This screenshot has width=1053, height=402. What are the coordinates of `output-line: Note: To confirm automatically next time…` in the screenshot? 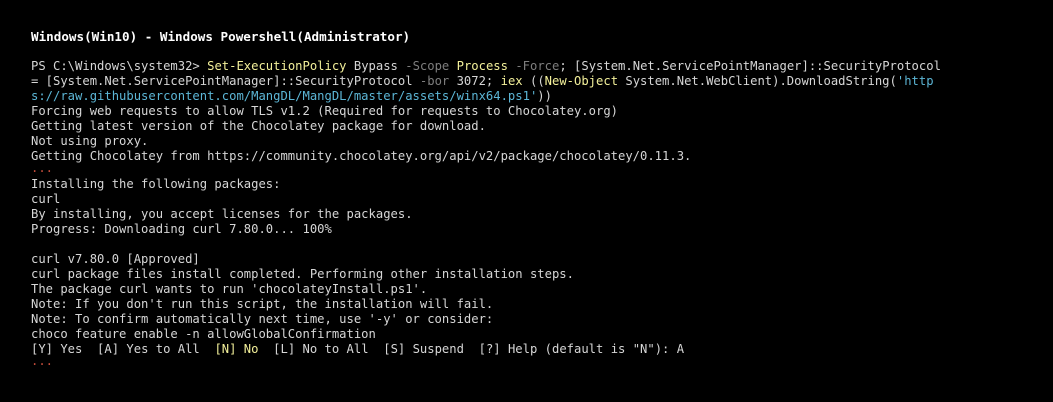 It's located at (262, 319).